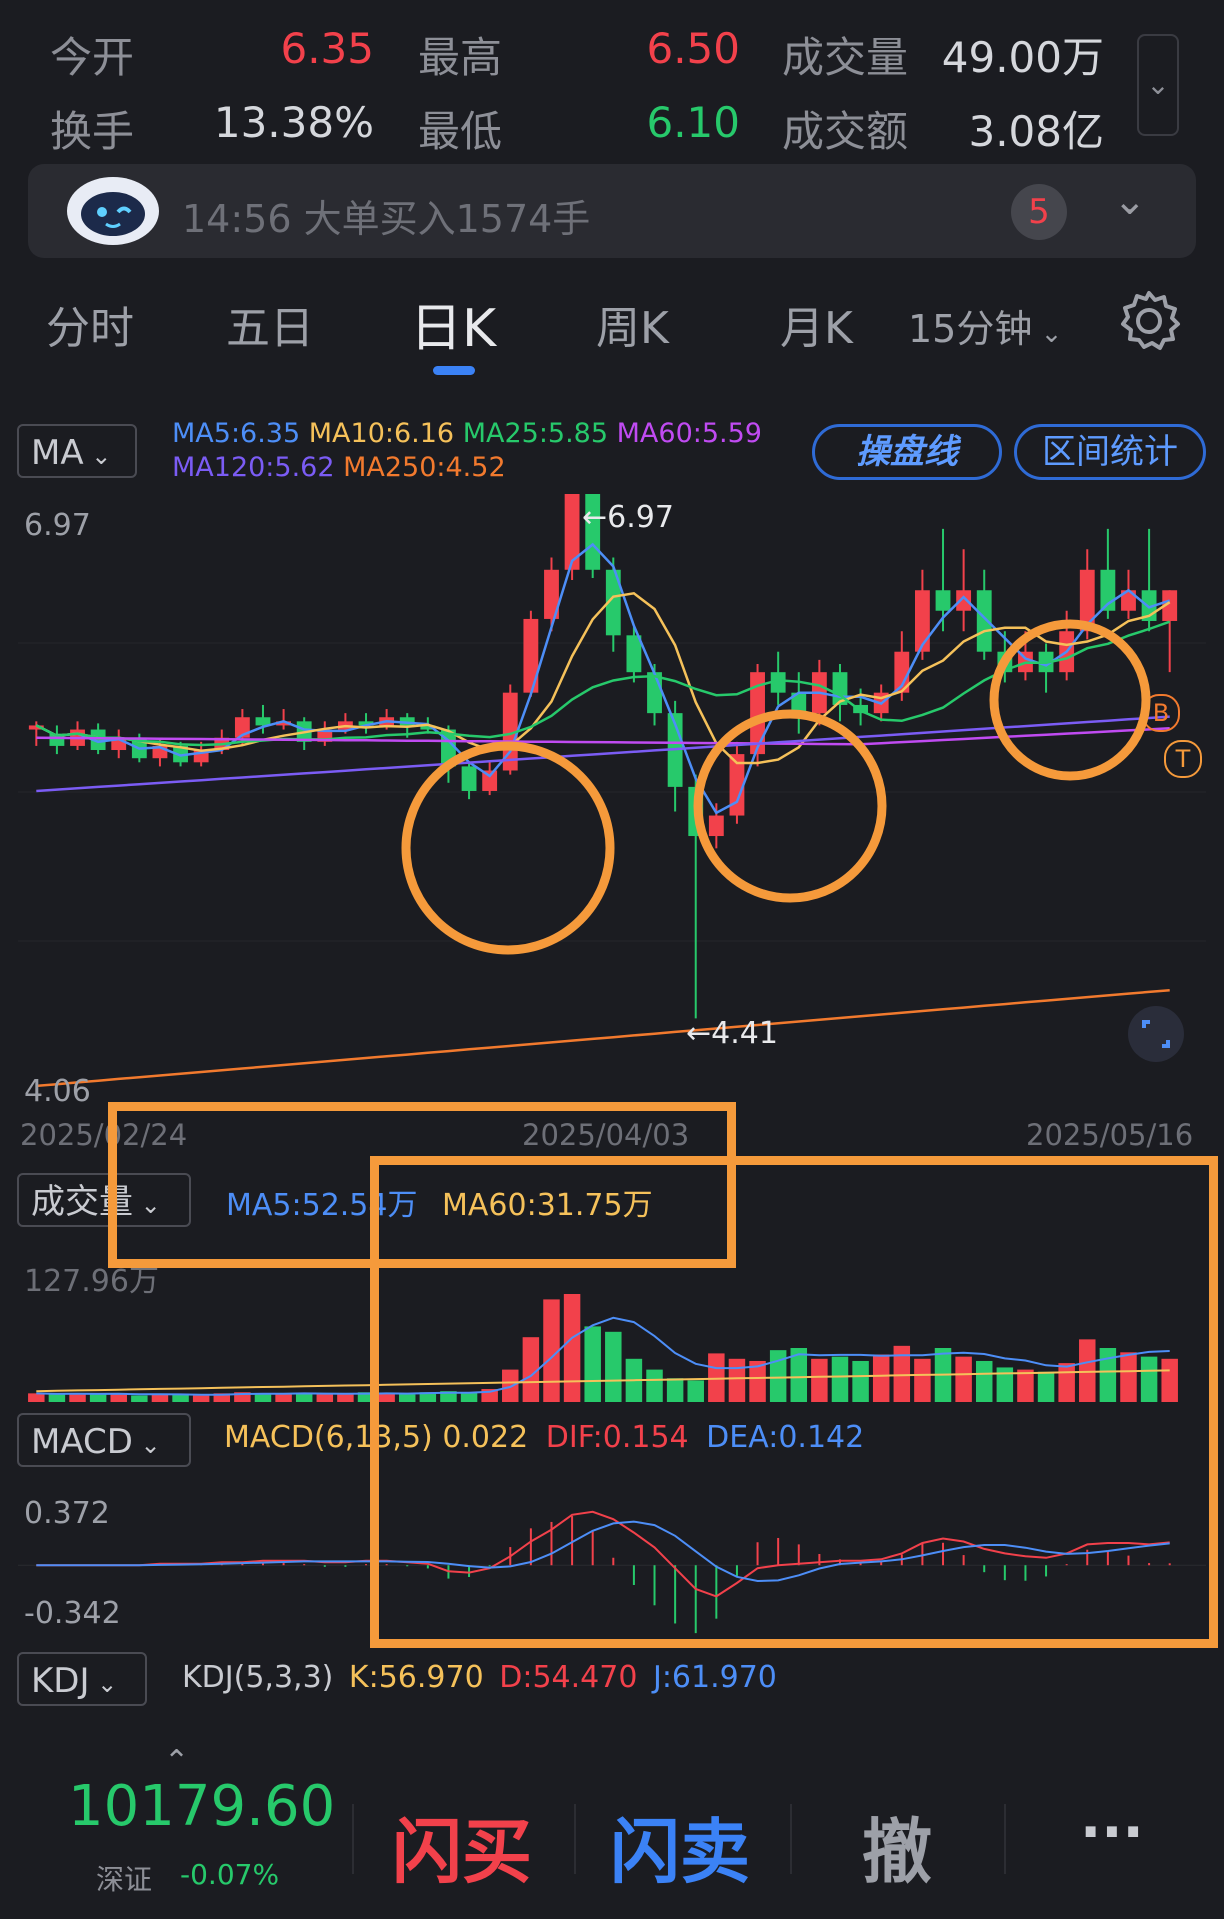 The height and width of the screenshot is (1919, 1224). What do you see at coordinates (462, 1846) in the screenshot?
I see `quick-buy-button: 闪买` at bounding box center [462, 1846].